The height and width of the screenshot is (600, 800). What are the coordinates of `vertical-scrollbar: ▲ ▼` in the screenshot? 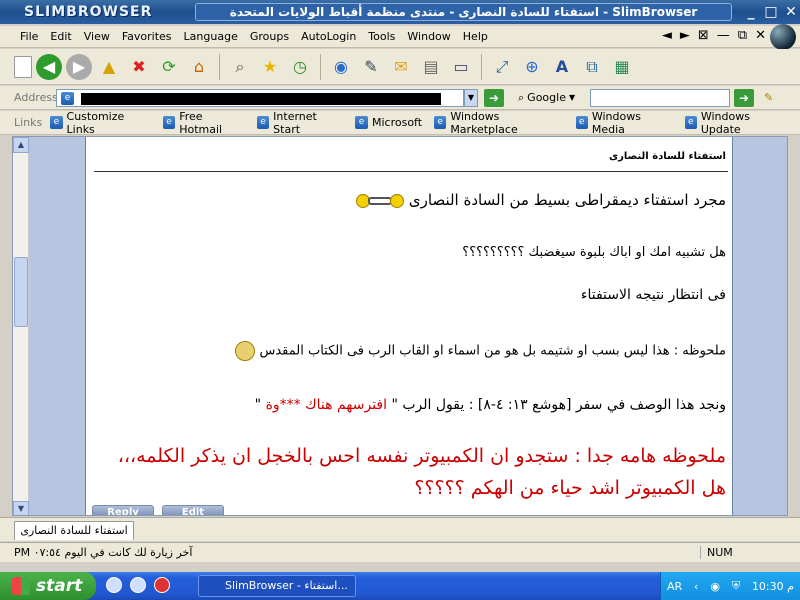 It's located at (21, 326).